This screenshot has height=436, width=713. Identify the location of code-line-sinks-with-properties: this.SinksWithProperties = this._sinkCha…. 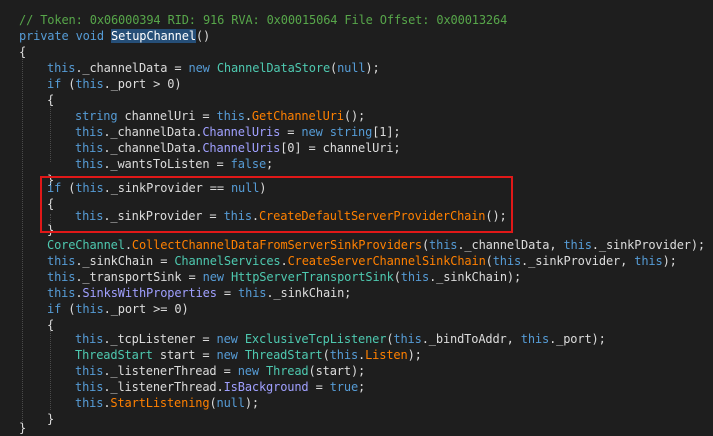
(199, 293).